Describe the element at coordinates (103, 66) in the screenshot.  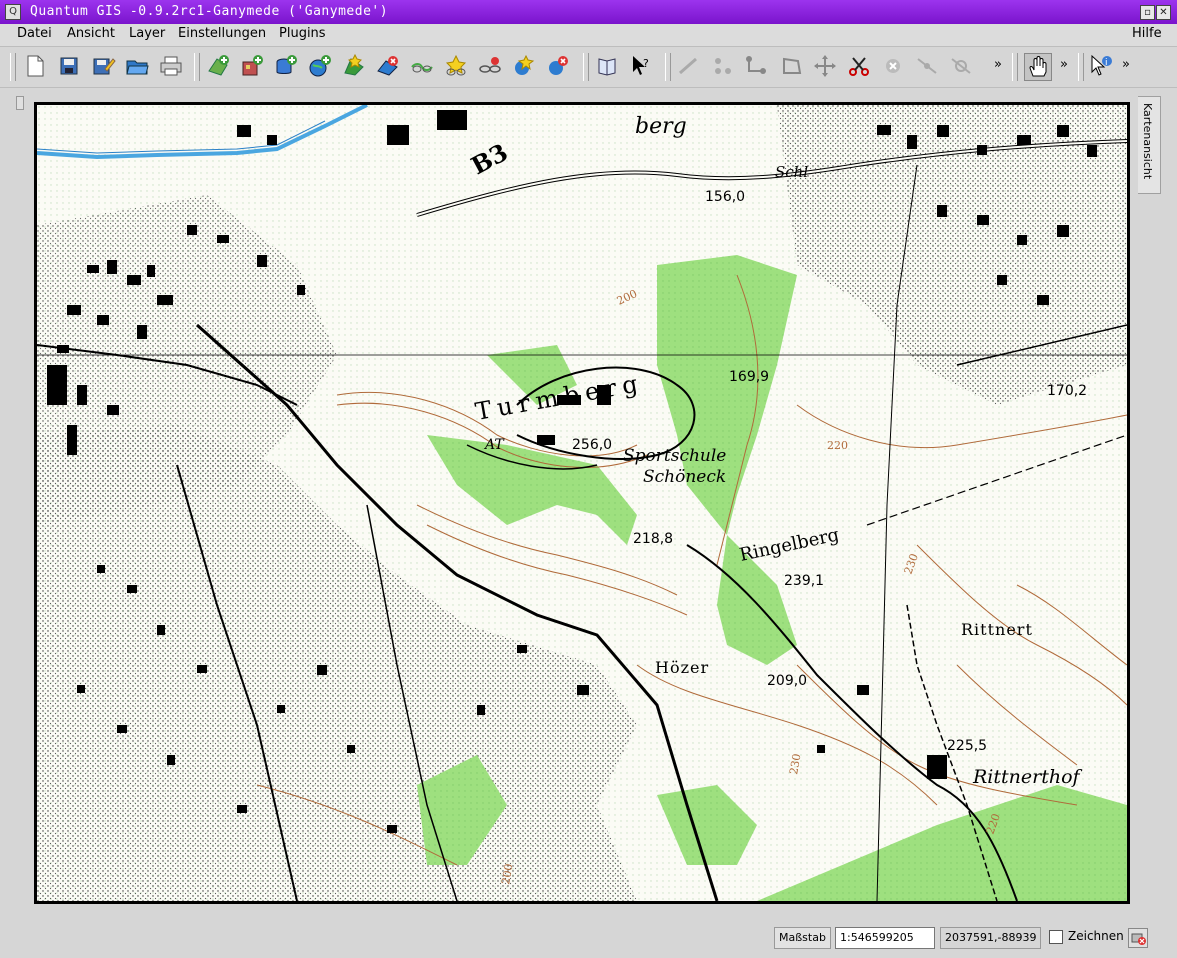
I see `save-as-icon` at that location.